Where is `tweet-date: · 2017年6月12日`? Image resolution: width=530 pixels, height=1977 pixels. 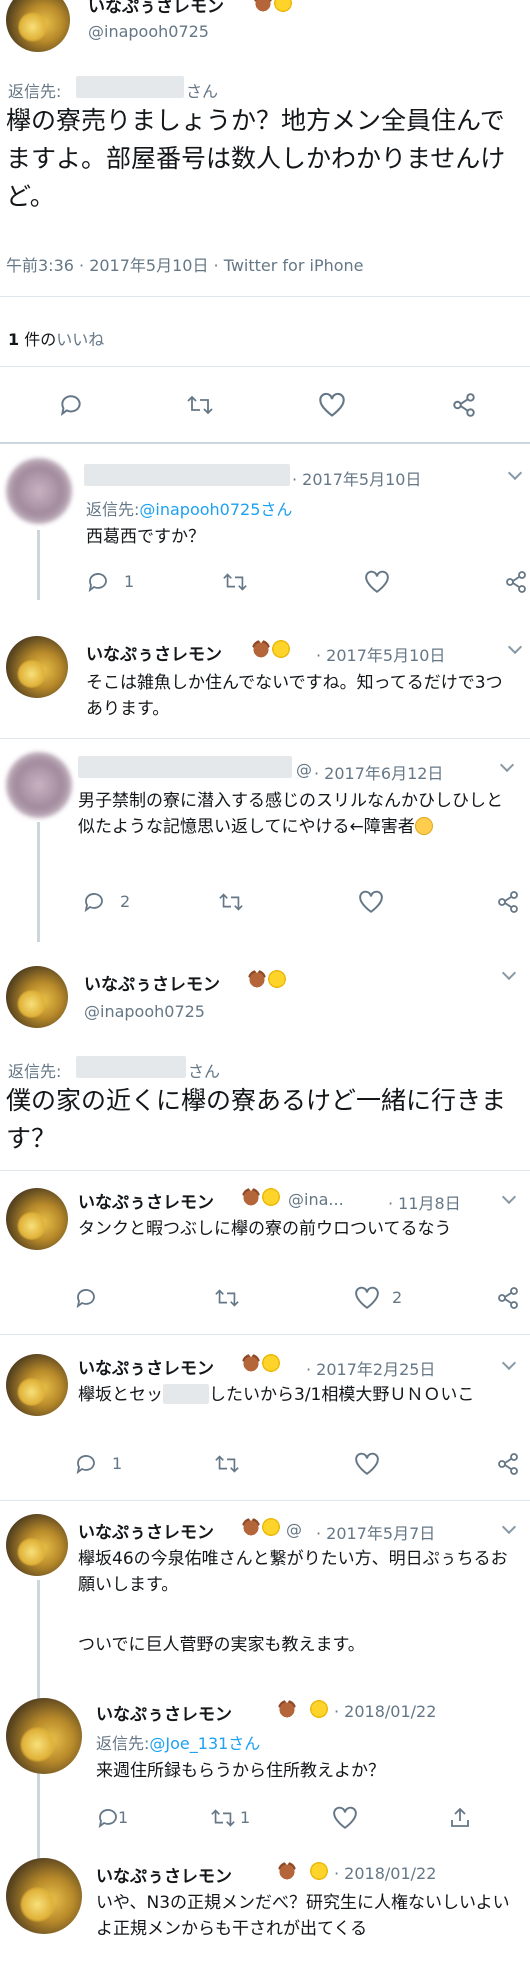 tweet-date: · 2017年6月12日 is located at coordinates (378, 772).